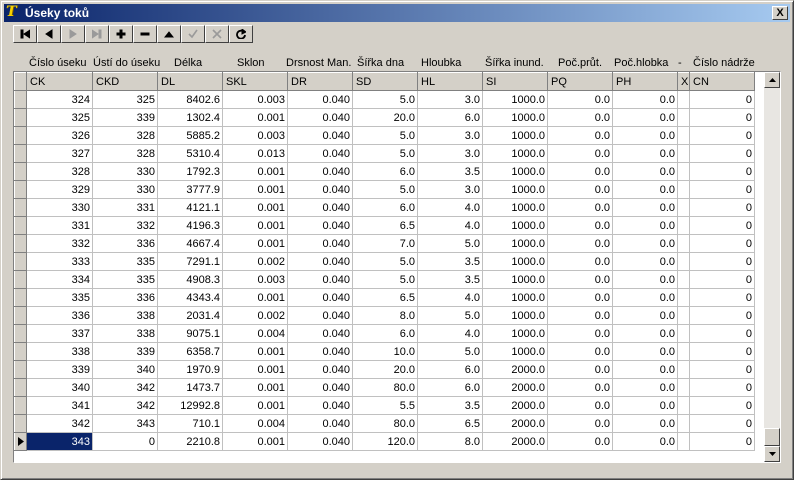 The width and height of the screenshot is (794, 480). I want to click on cell-dl: 12992.8, so click(190, 405).